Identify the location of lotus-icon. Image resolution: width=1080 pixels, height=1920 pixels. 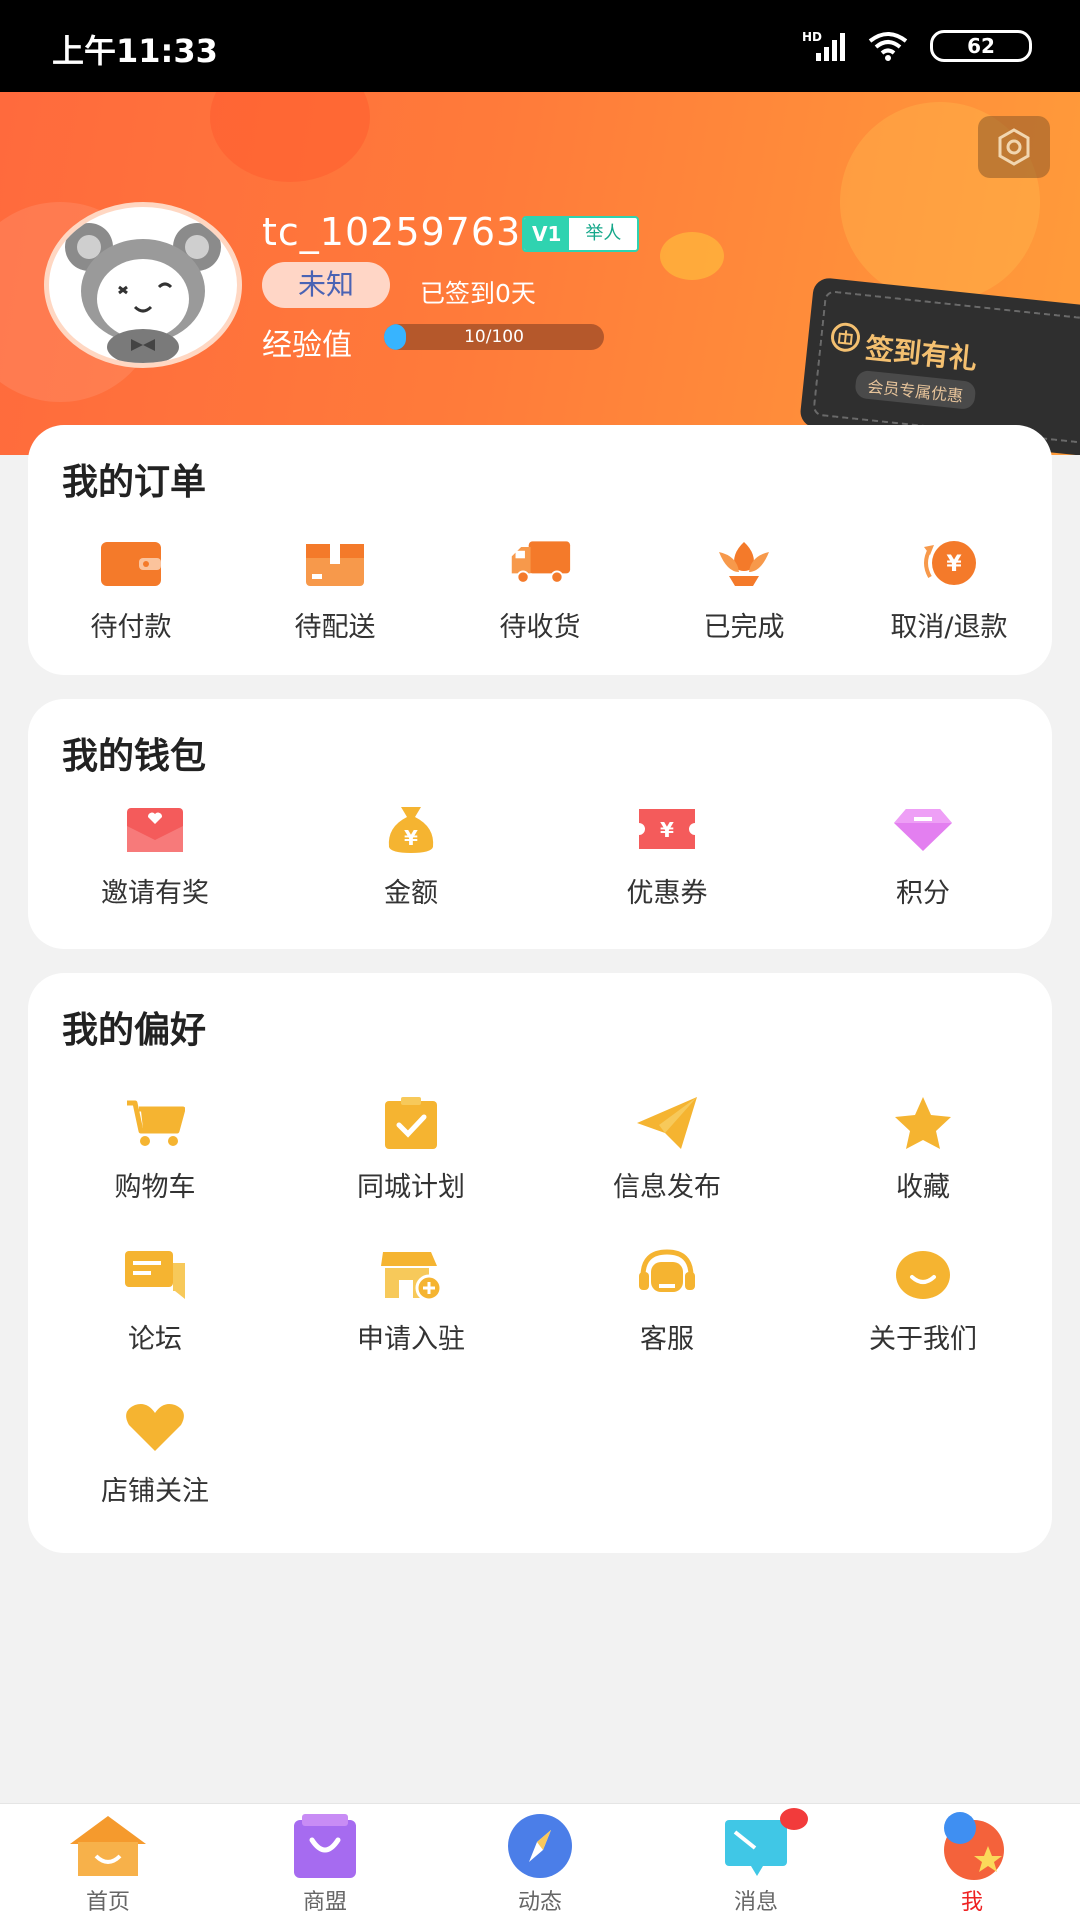
(744, 564).